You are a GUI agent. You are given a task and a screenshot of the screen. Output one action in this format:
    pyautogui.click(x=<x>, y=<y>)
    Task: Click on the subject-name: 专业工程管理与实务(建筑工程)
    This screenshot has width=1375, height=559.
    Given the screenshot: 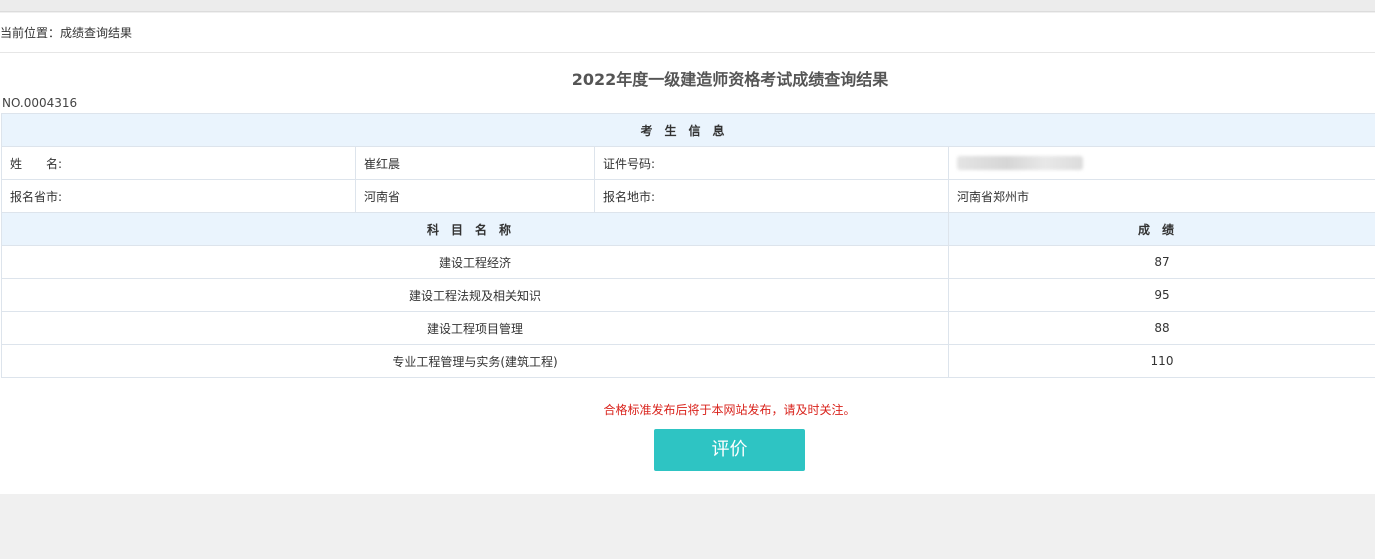 What is the action you would take?
    pyautogui.click(x=475, y=361)
    